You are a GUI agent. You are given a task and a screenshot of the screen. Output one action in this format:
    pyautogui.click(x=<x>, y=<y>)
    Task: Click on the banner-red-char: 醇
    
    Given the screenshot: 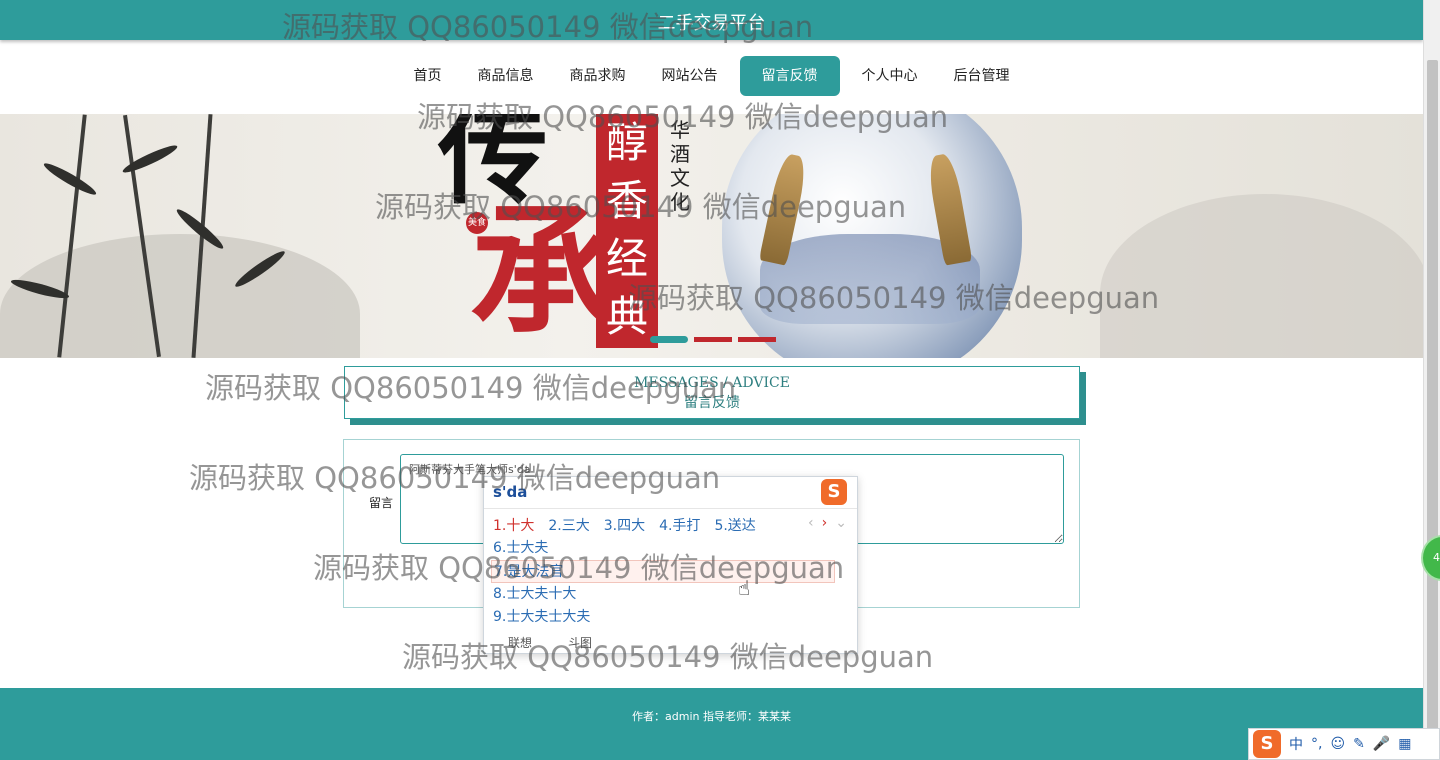 What is the action you would take?
    pyautogui.click(x=626, y=142)
    